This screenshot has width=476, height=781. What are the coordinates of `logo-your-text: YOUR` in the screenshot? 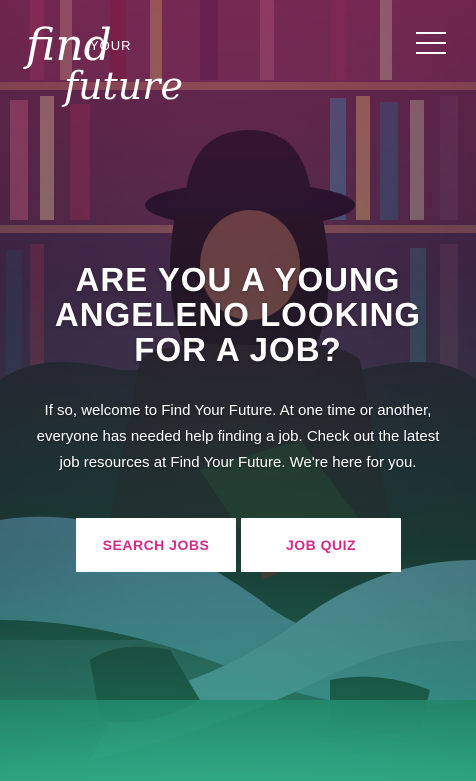 It's located at (111, 45).